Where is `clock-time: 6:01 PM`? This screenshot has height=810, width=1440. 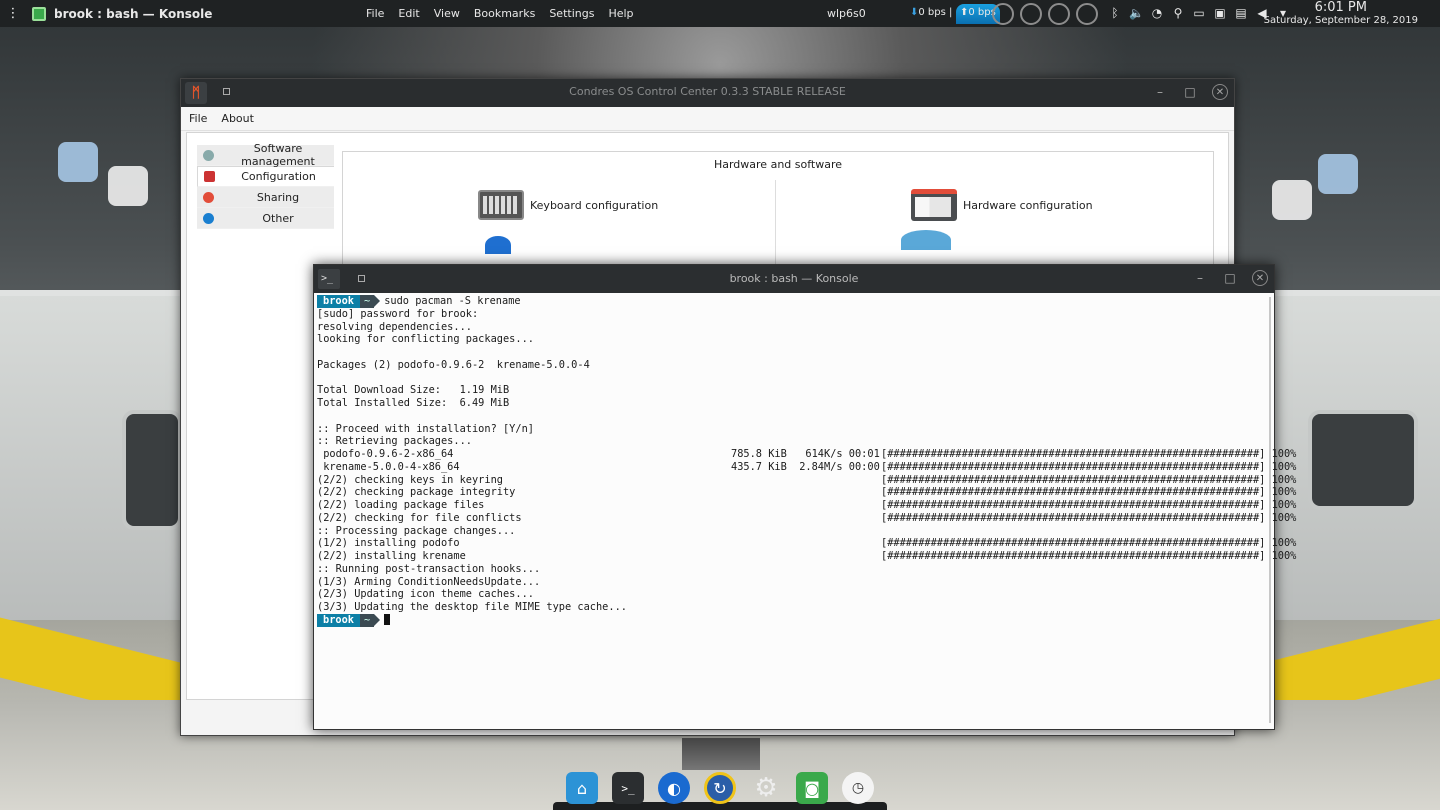
clock-time: 6:01 PM is located at coordinates (1340, 7).